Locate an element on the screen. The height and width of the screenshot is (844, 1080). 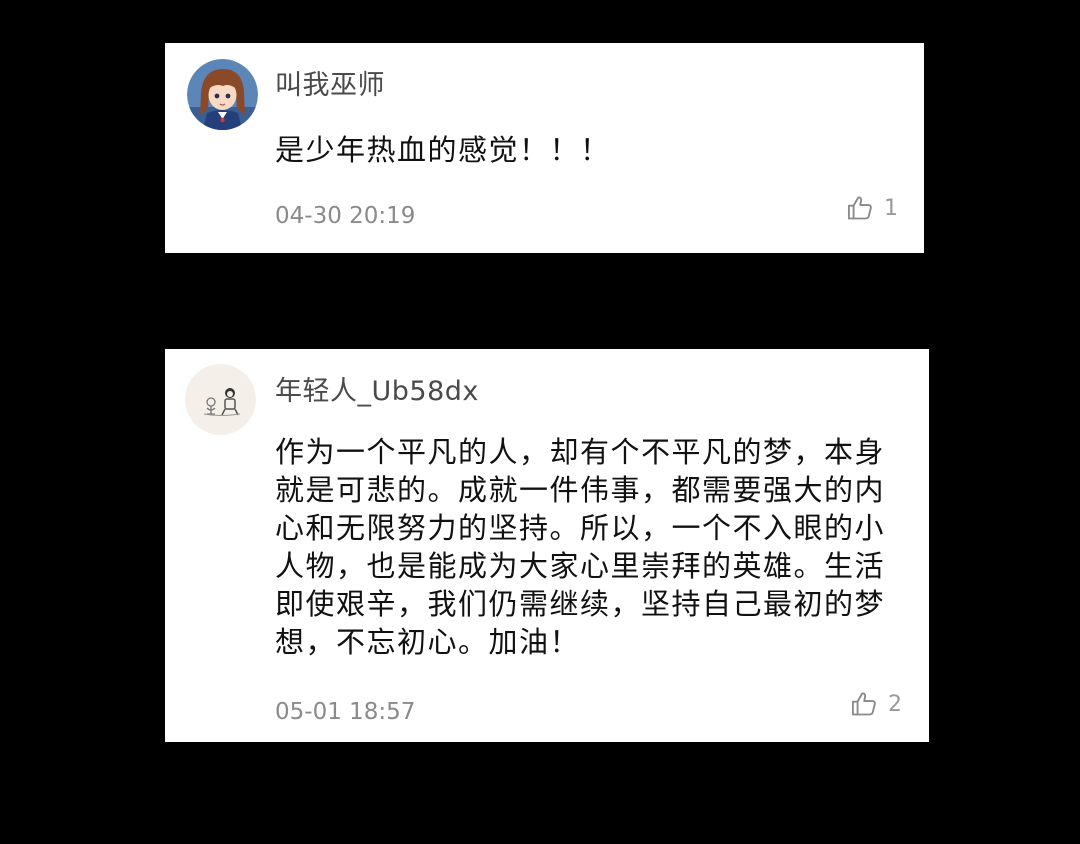
username: 年轻人_Ub58dx is located at coordinates (377, 388).